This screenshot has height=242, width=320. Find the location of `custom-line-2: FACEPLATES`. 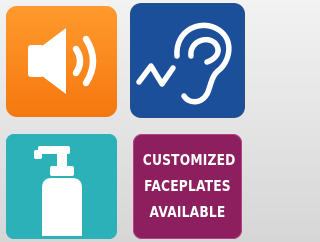

custom-line-2: FACEPLATES is located at coordinates (187, 186).